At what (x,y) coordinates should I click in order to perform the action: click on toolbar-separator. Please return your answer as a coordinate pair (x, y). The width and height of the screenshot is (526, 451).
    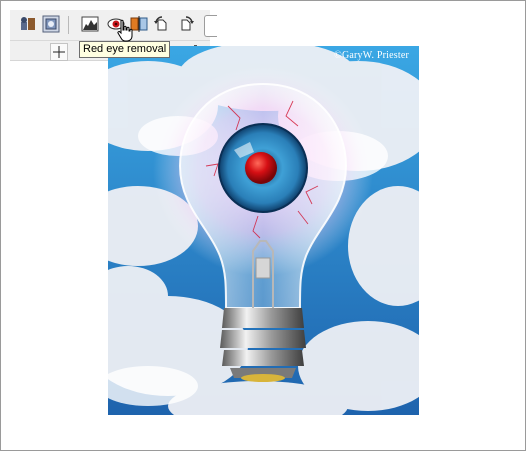
    Looking at the image, I should click on (68, 25).